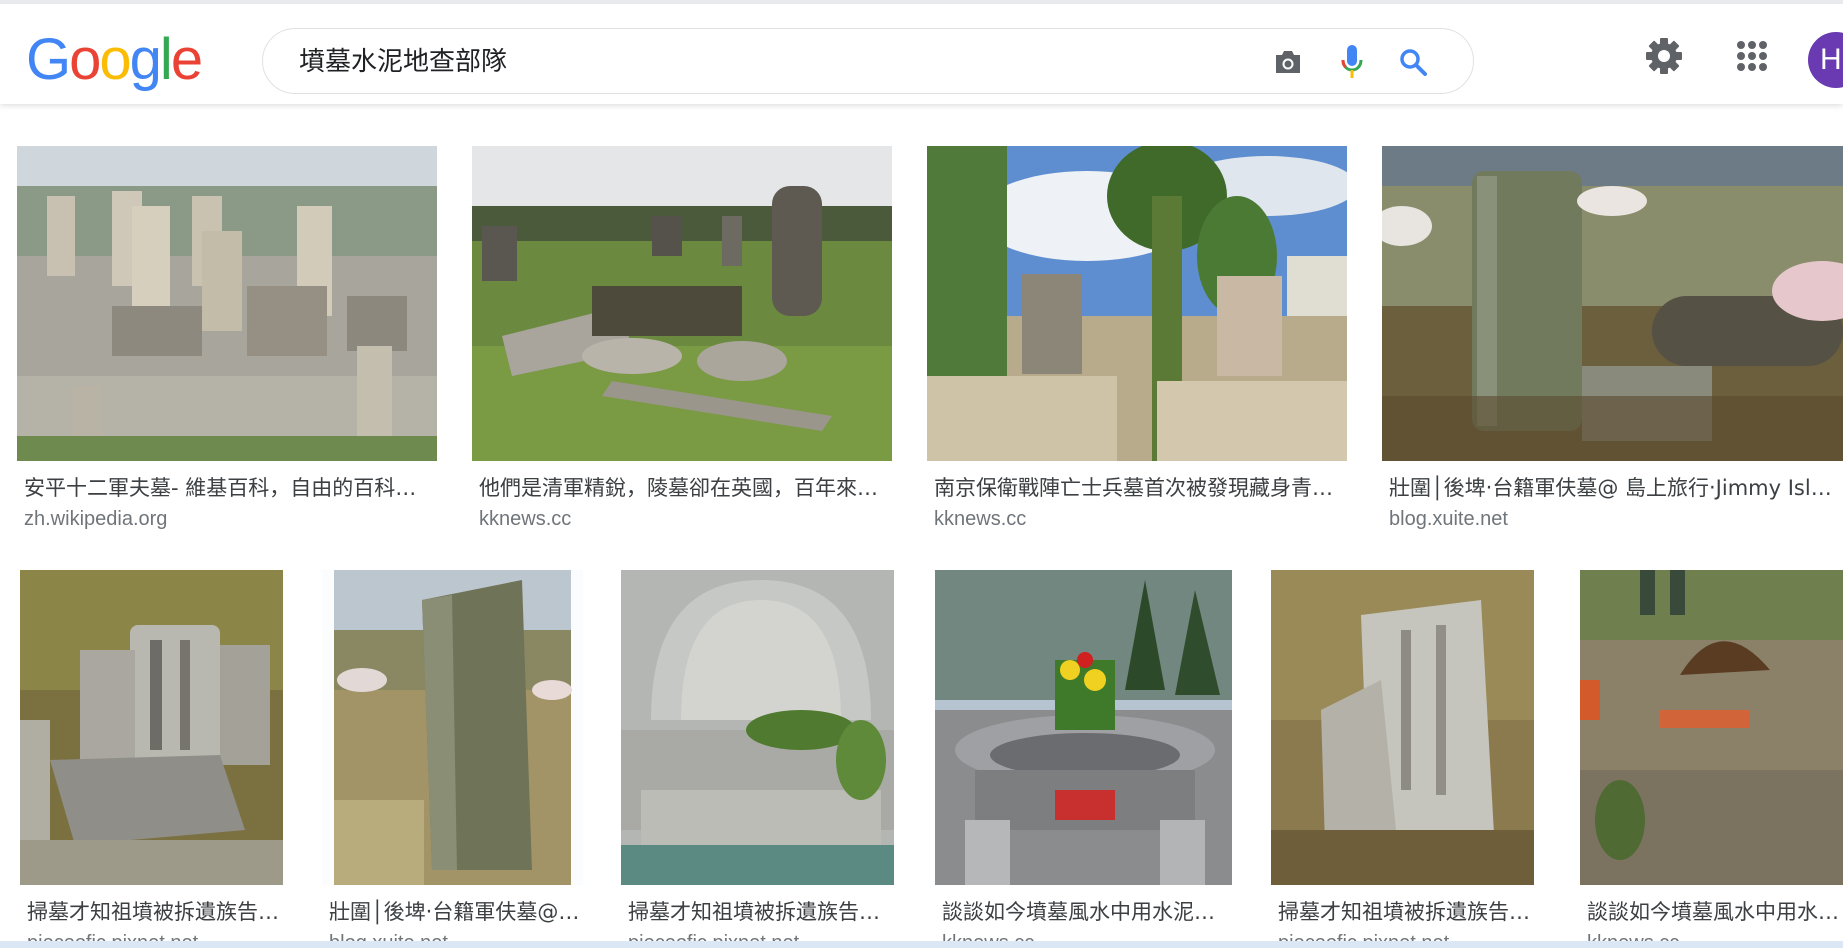 The width and height of the screenshot is (1843, 948). What do you see at coordinates (1413, 62) in the screenshot?
I see `search-icon` at bounding box center [1413, 62].